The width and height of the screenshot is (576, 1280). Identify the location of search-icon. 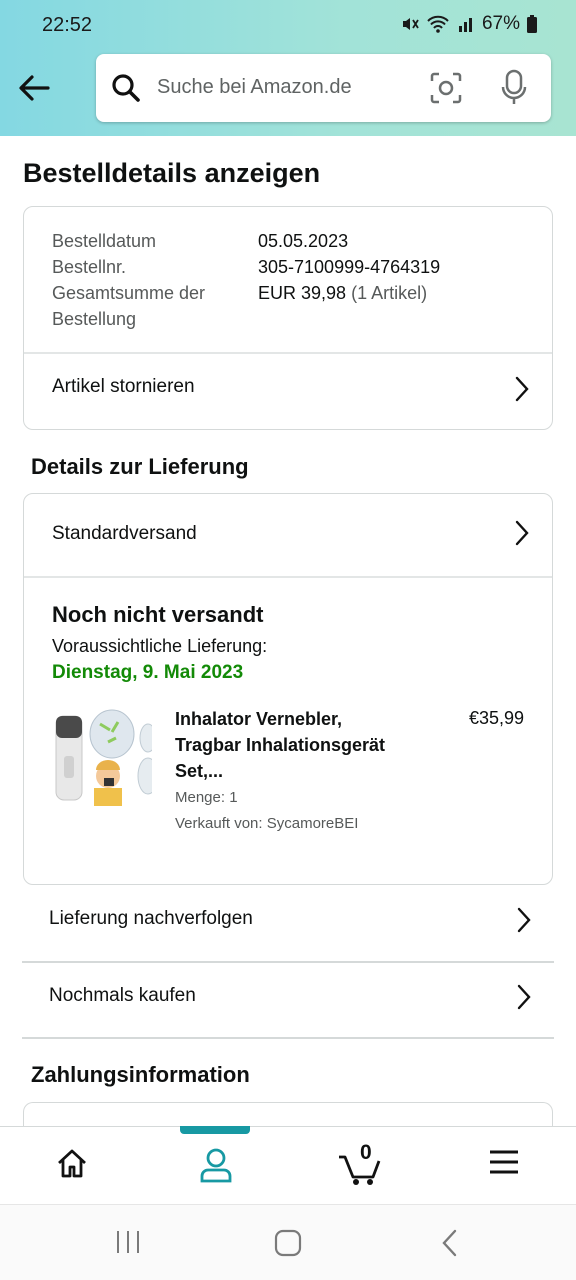
(126, 90).